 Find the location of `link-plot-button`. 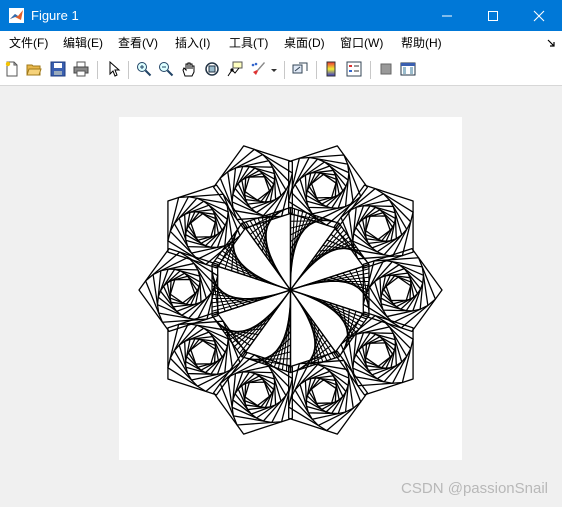

link-plot-button is located at coordinates (300, 69).